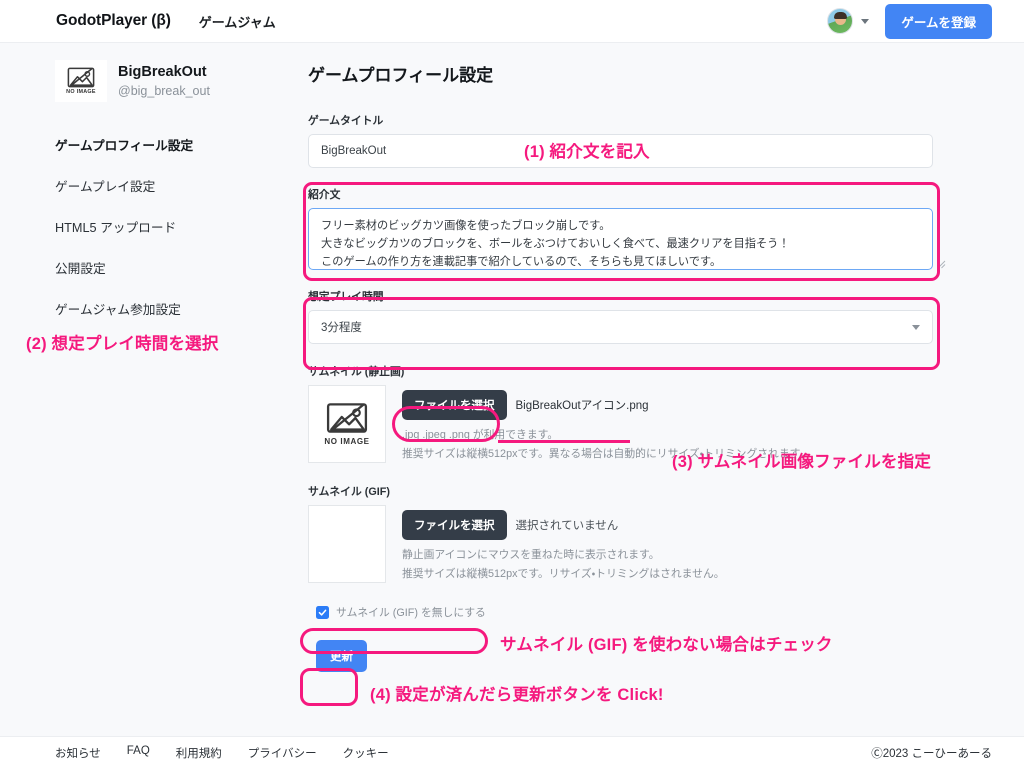 The image size is (1024, 769). I want to click on game-thumbnail-placeholder: NO IMAGE, so click(81, 81).